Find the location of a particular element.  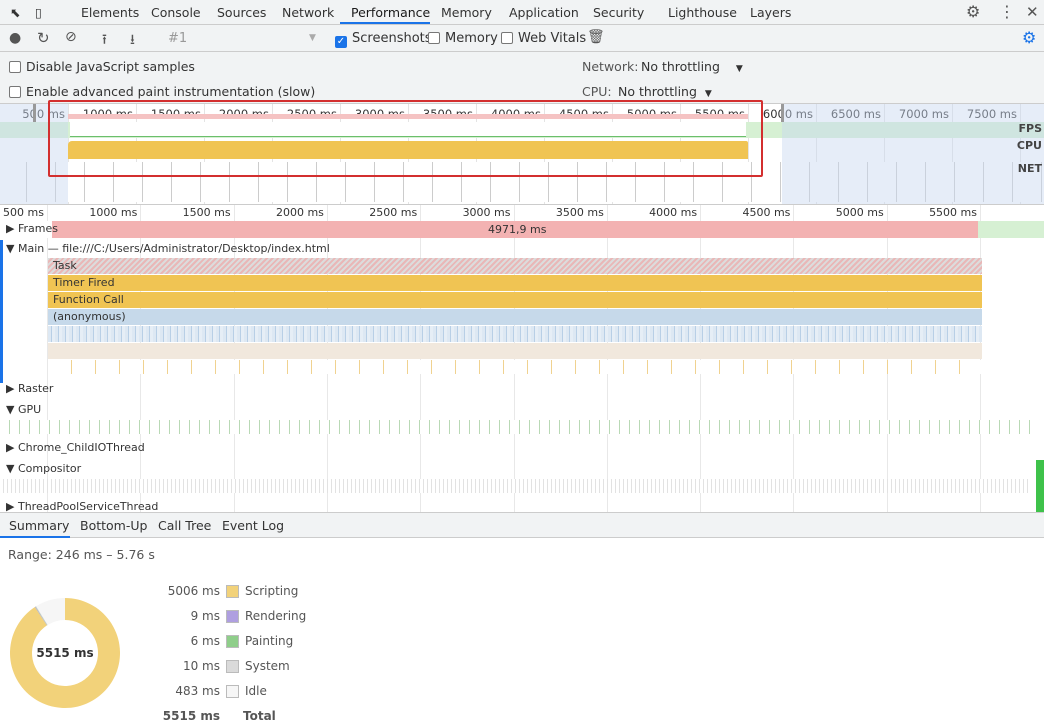

range-label: Range: 246 ms – 5.76 s is located at coordinates (81, 554).